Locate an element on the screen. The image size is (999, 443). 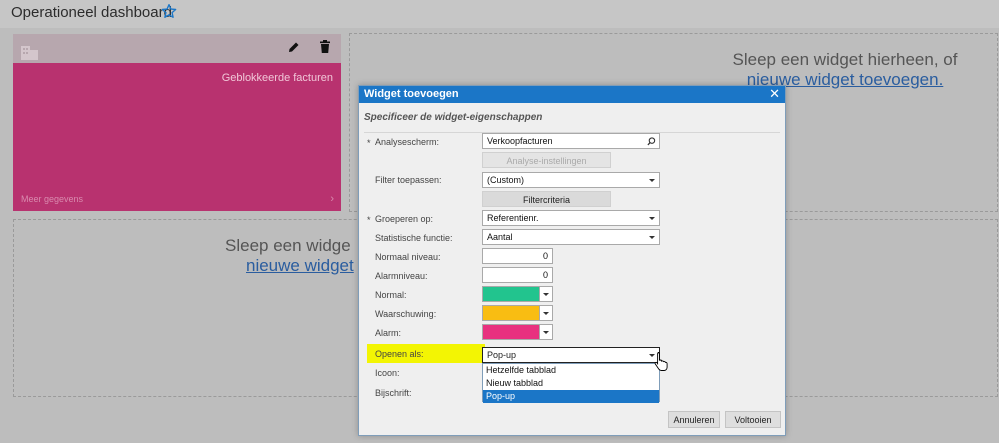
group-by-select: Referentienr. is located at coordinates (571, 218).